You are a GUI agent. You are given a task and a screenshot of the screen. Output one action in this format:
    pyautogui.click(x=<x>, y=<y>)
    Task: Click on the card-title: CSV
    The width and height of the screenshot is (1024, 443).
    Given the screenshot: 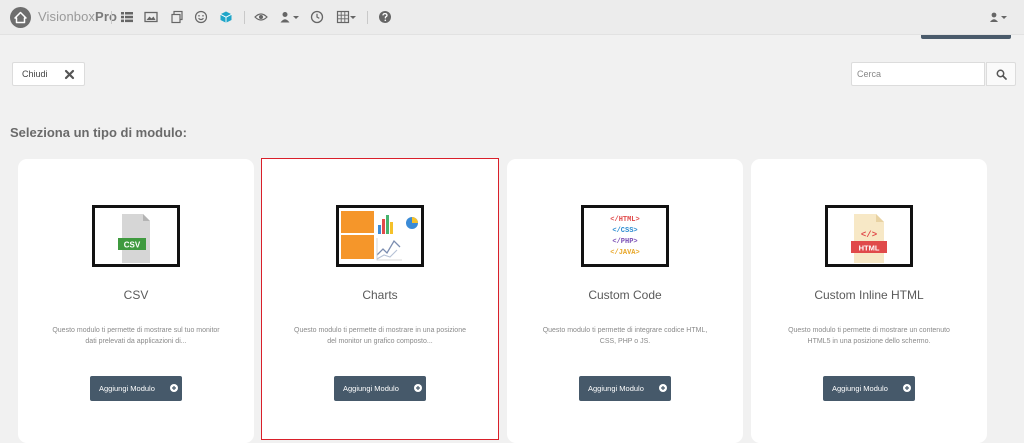 What is the action you would take?
    pyautogui.click(x=136, y=295)
    